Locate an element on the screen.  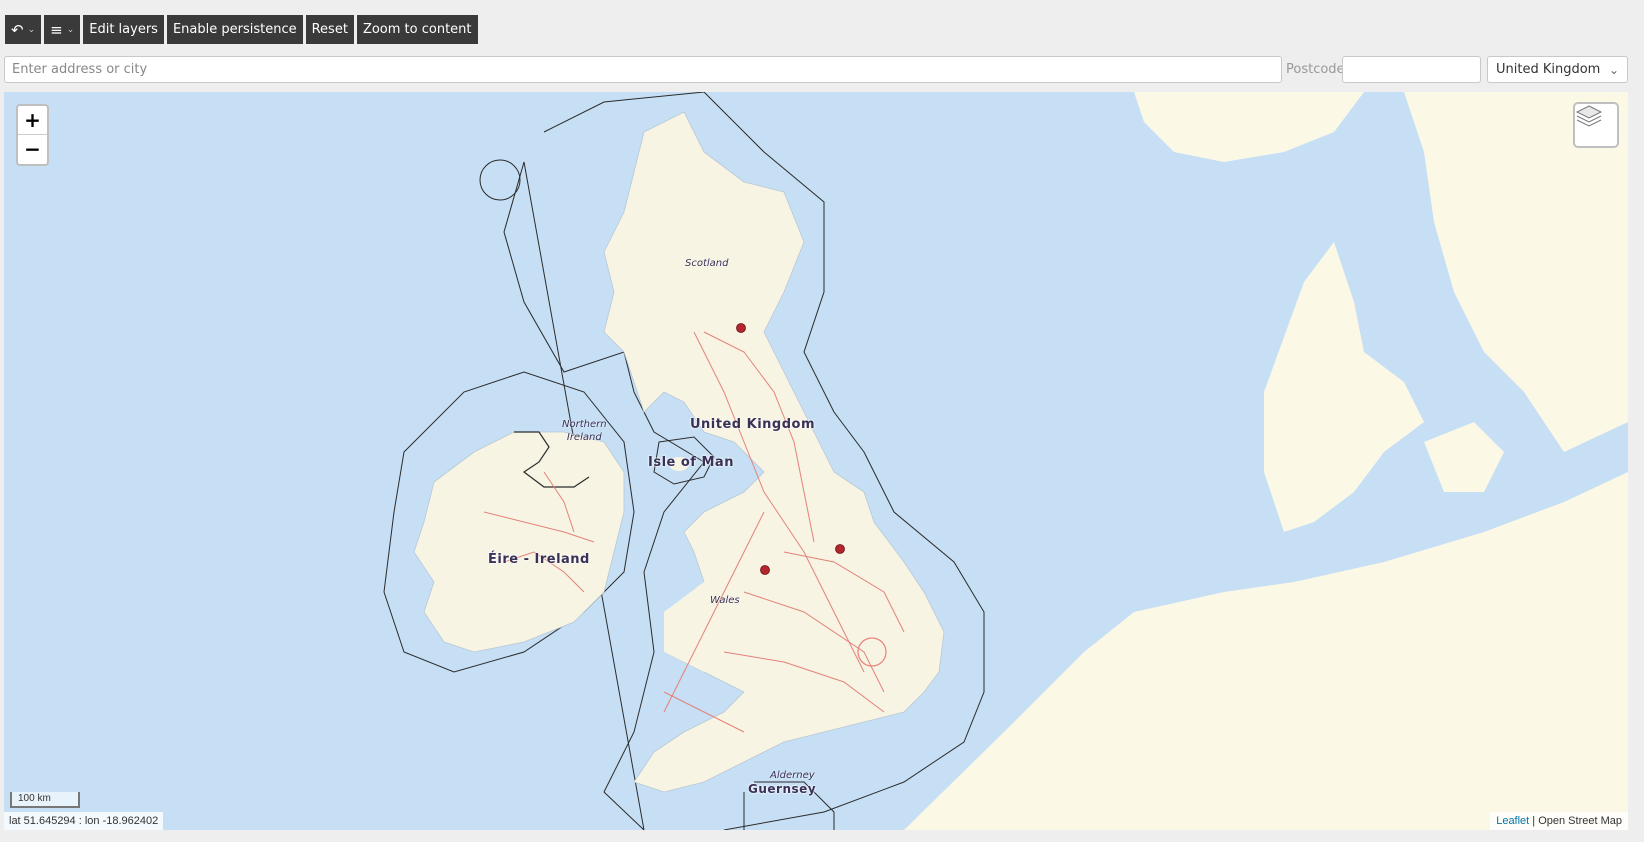
norway-land is located at coordinates (1249, 127).